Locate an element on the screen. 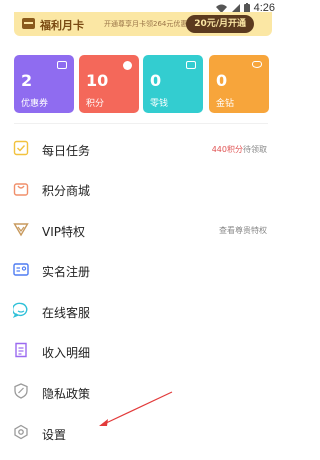 This screenshot has width=320, height=460. divider is located at coordinates (141, 123).